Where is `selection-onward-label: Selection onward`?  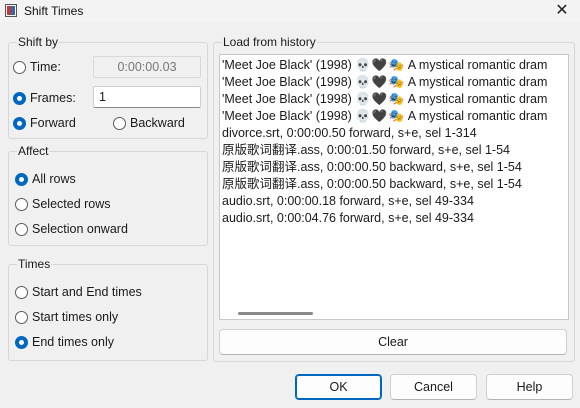 selection-onward-label: Selection onward is located at coordinates (80, 229).